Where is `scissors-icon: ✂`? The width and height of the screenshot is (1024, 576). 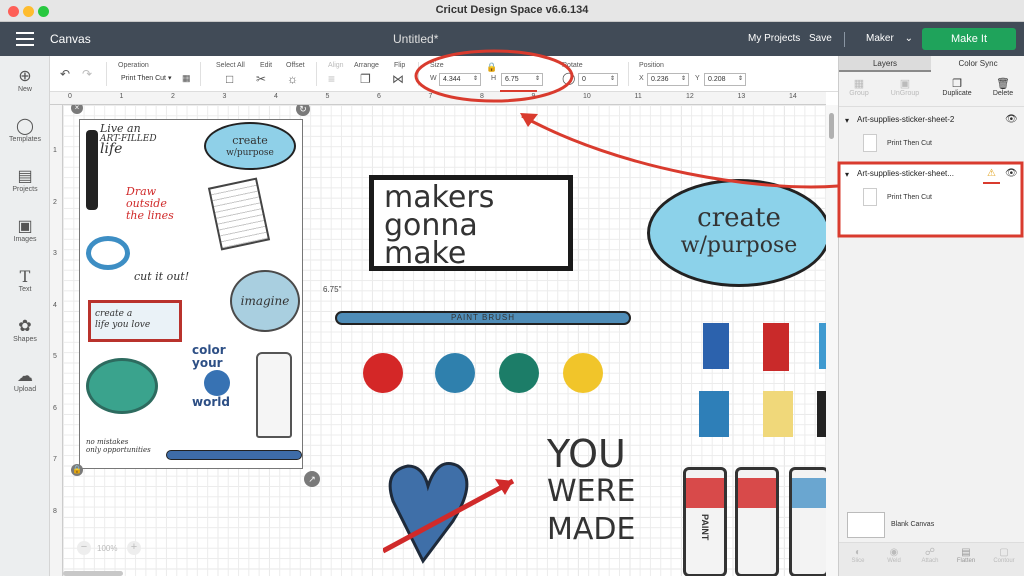 scissors-icon: ✂ is located at coordinates (261, 79).